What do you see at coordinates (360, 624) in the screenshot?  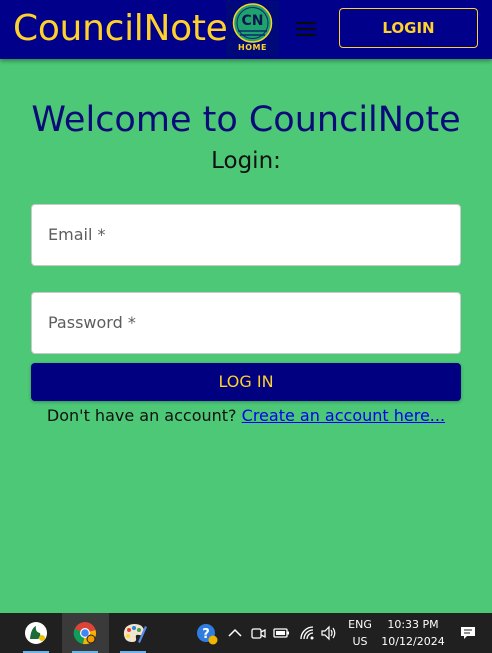 I see `language-code: ENG` at bounding box center [360, 624].